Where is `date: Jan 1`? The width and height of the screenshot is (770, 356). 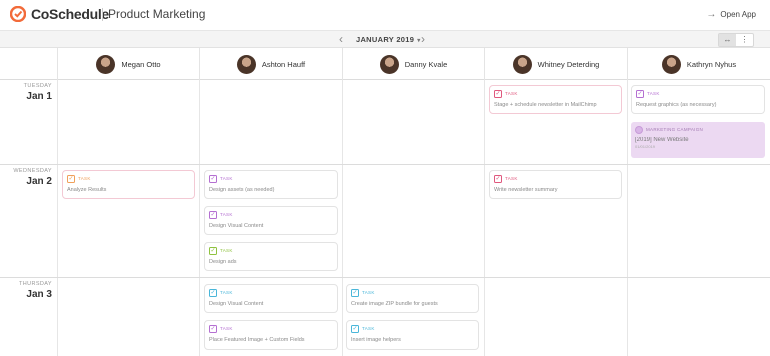 date: Jan 1 is located at coordinates (39, 96).